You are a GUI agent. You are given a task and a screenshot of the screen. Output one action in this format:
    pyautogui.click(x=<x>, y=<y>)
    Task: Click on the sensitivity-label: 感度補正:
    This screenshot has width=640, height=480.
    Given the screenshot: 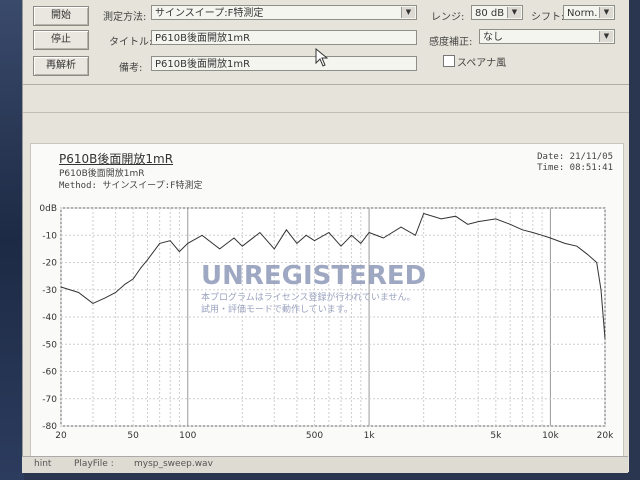 What is the action you would take?
    pyautogui.click(x=451, y=42)
    